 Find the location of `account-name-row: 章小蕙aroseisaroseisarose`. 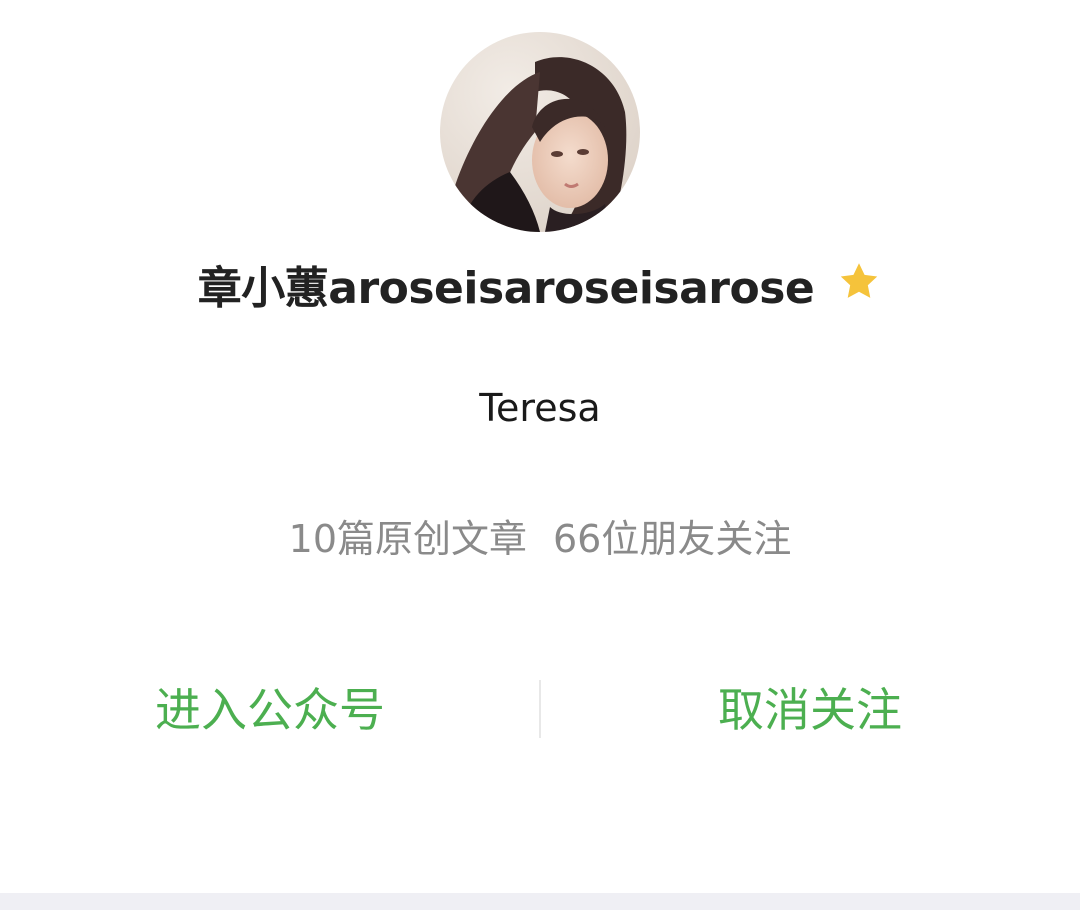

account-name-row: 章小蕙aroseisaroseisarose is located at coordinates (540, 287).